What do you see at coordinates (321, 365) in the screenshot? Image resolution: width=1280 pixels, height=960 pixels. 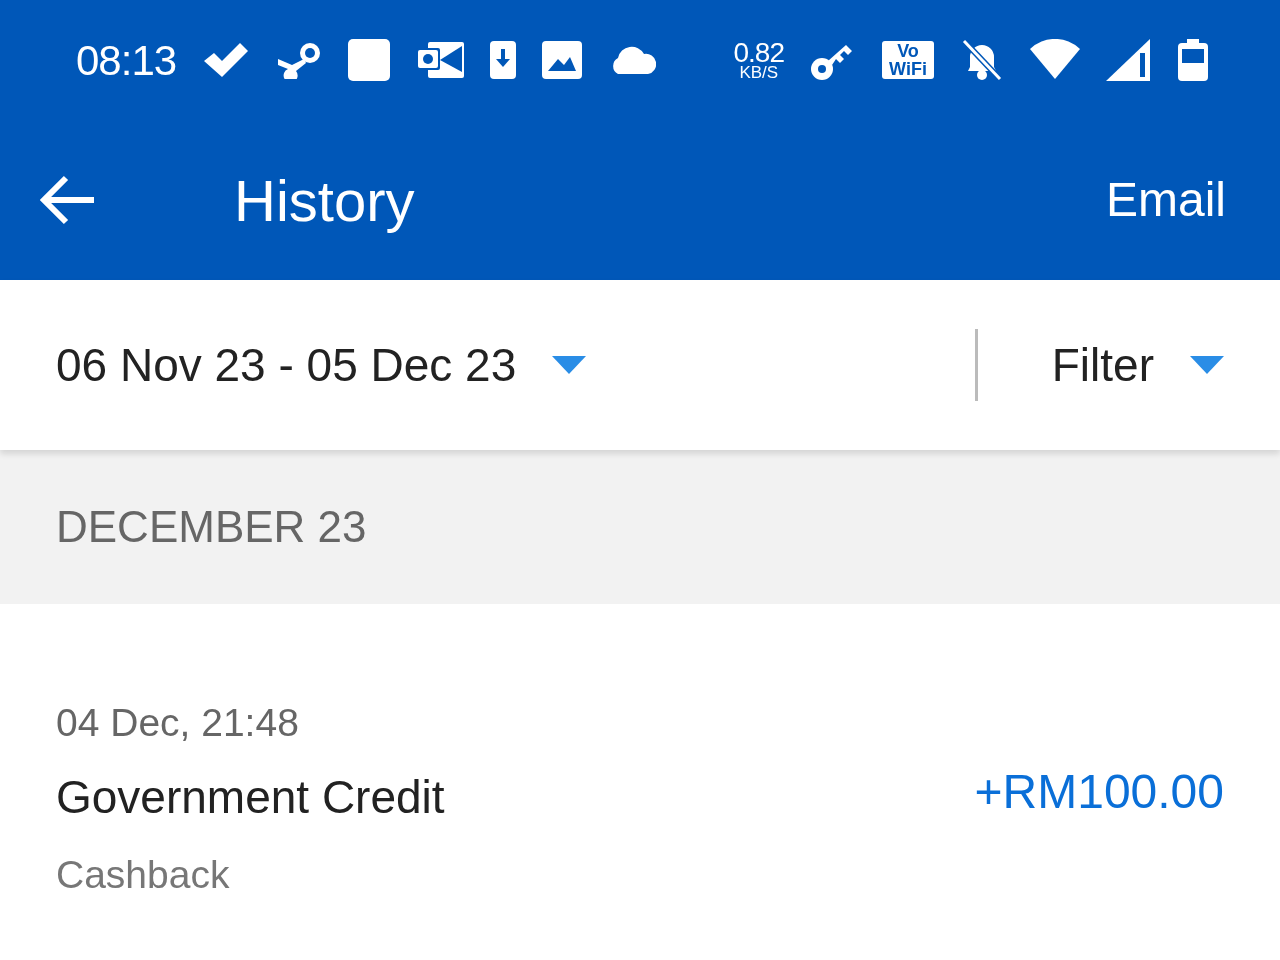 I see `date-range-dropdown: 06 Nov 23 - 05 Dec 23` at bounding box center [321, 365].